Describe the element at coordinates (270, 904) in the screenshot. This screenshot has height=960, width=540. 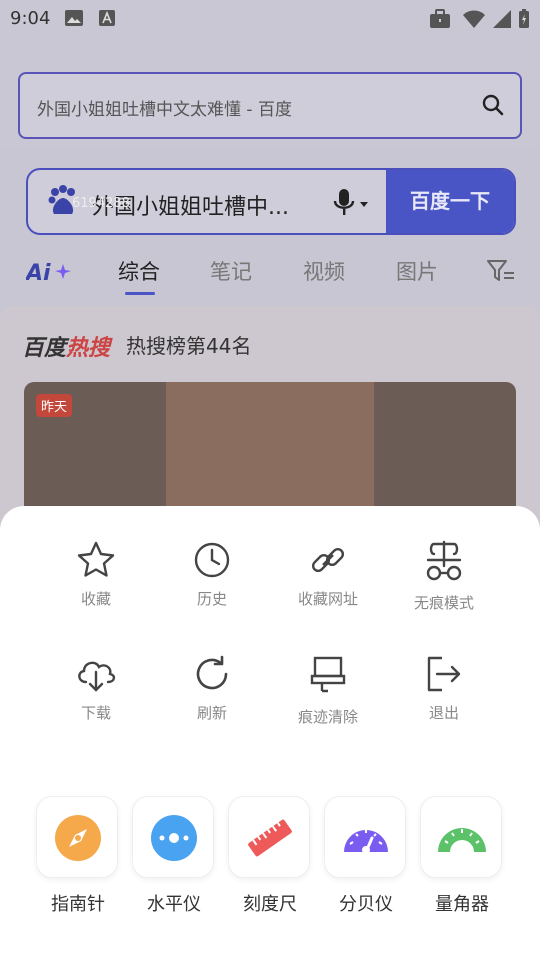
I see `tool-label: 刻度尺` at that location.